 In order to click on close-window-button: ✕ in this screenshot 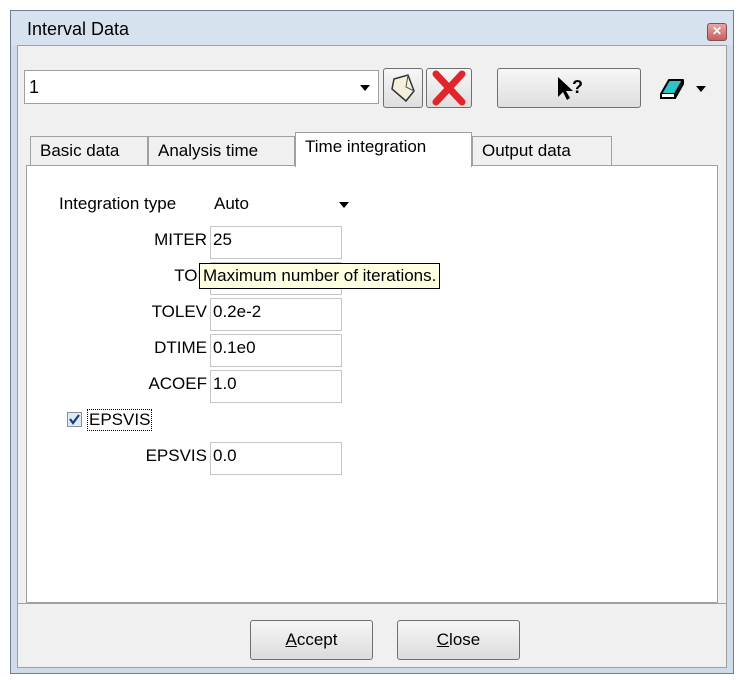, I will do `click(717, 32)`.